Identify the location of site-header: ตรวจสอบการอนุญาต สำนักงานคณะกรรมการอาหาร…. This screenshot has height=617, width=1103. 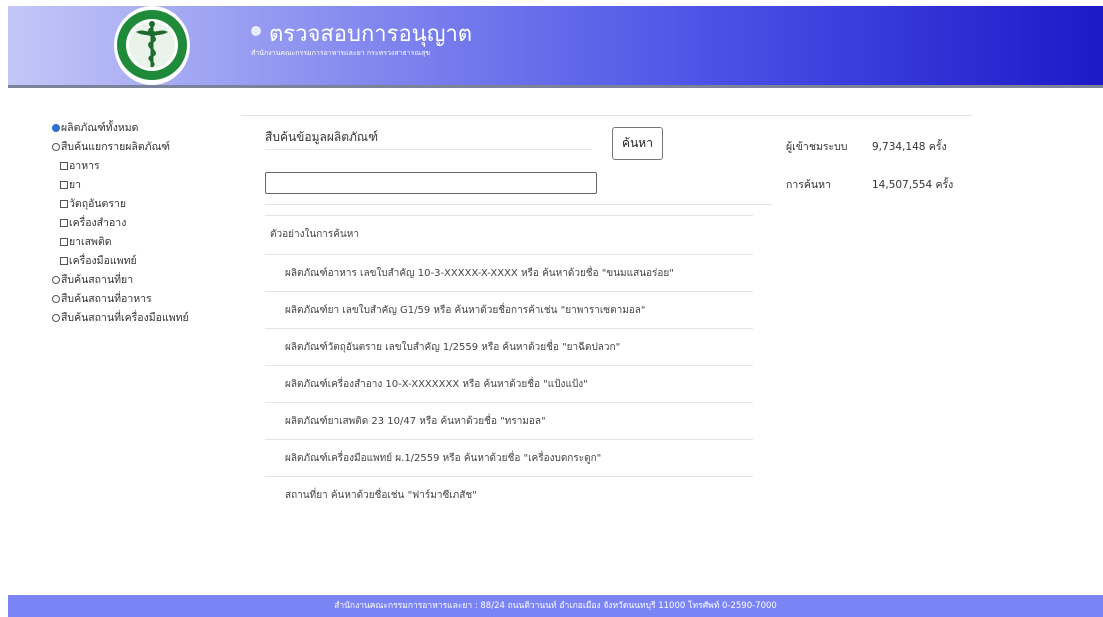
(555, 45).